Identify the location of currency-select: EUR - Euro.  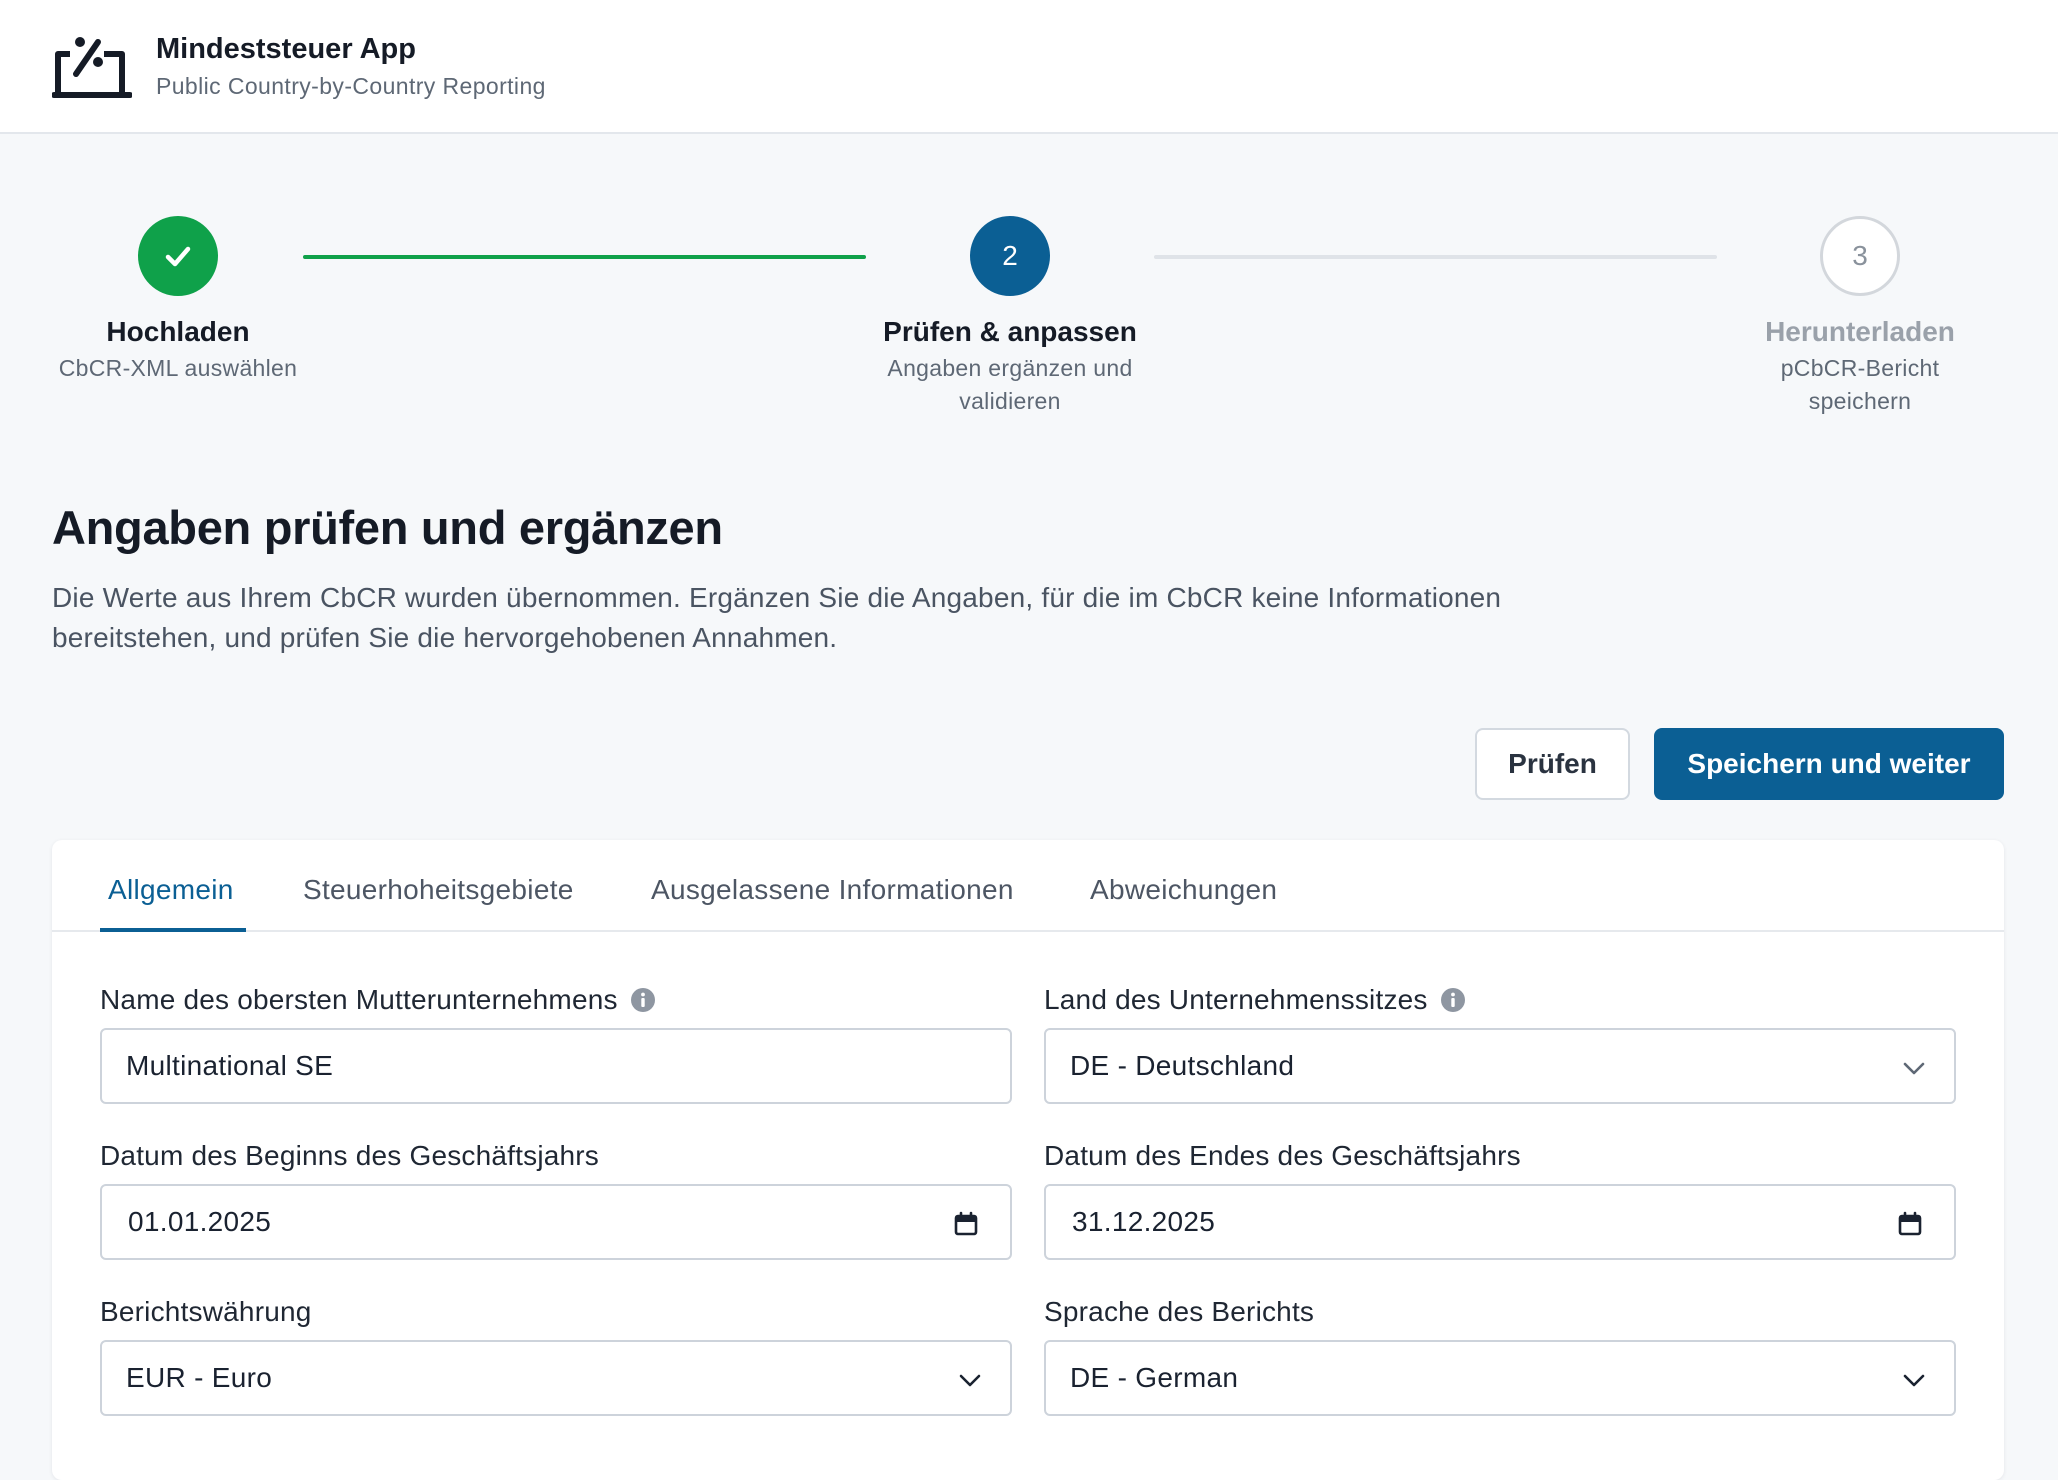
(556, 1378).